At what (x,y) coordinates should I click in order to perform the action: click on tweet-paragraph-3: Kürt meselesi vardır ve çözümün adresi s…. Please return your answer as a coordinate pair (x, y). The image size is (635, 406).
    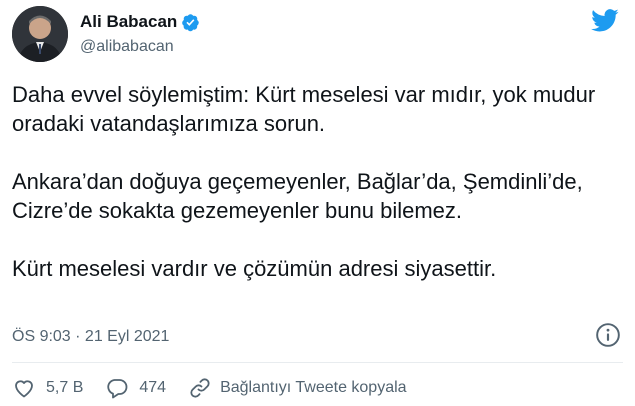
    Looking at the image, I should click on (254, 268).